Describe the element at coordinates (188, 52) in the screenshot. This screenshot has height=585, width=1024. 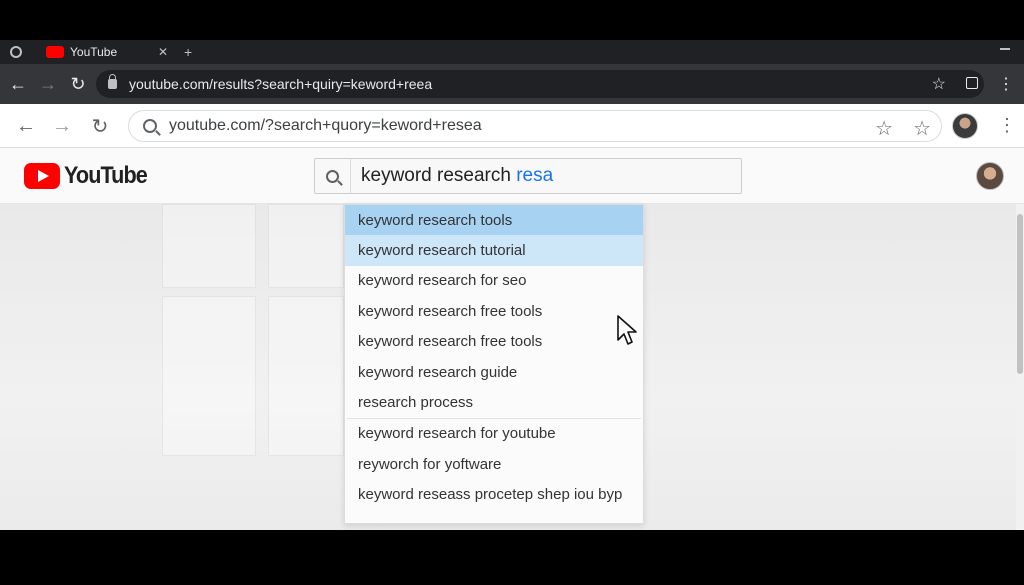
I see `new-tab-icon: +` at that location.